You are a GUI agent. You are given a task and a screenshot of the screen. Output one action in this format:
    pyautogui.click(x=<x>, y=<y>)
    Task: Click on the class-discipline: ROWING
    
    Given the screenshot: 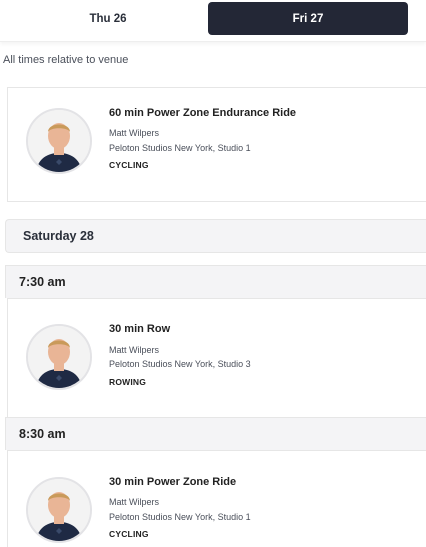 What is the action you would take?
    pyautogui.click(x=128, y=382)
    